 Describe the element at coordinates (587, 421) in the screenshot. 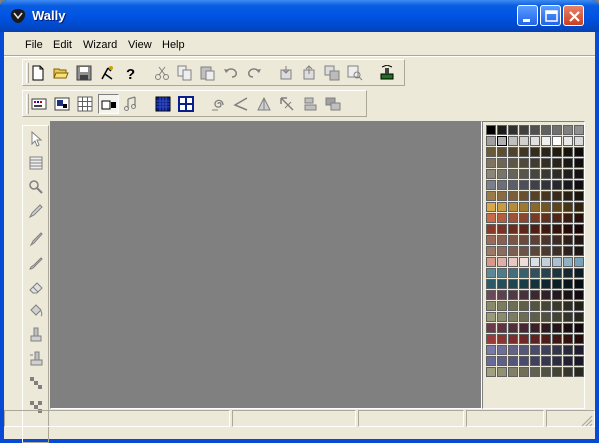

I see `resize-grip-icon` at that location.